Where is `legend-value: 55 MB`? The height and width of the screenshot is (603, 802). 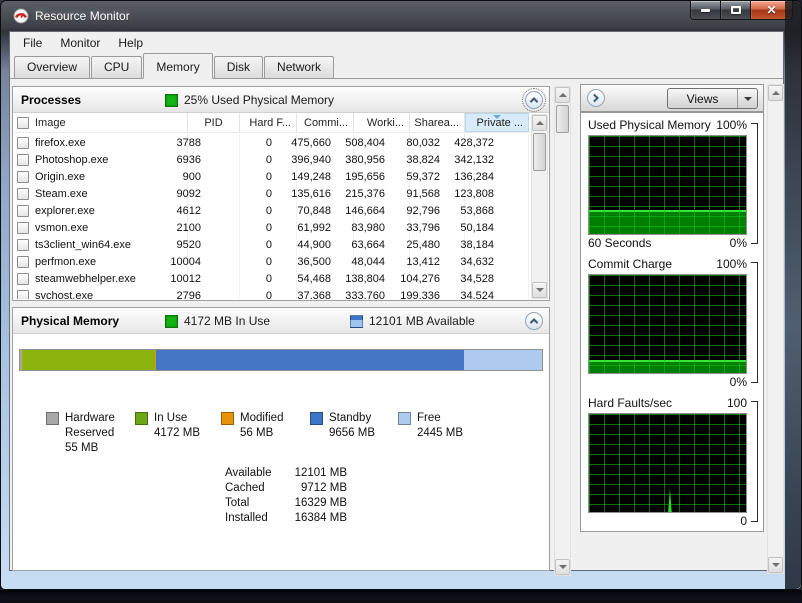
legend-value: 55 MB is located at coordinates (82, 448).